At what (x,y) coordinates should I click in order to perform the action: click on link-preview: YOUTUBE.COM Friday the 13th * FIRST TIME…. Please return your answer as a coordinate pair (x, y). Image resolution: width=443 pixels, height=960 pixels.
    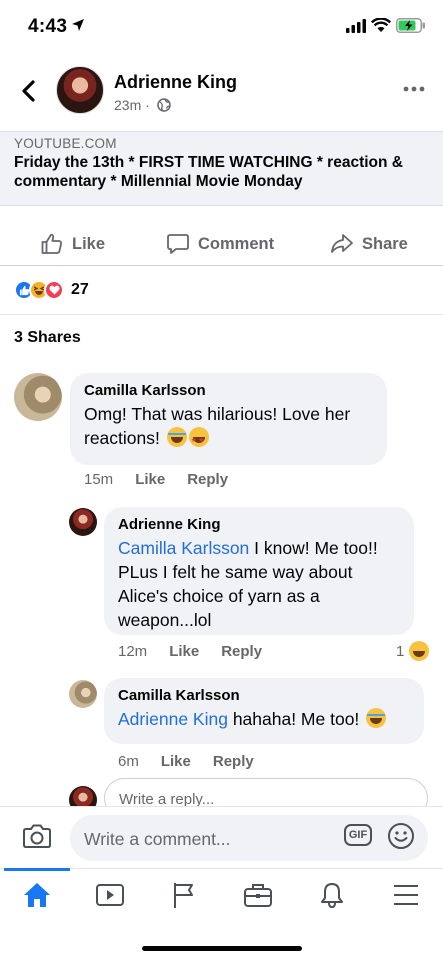
    Looking at the image, I should click on (221, 168).